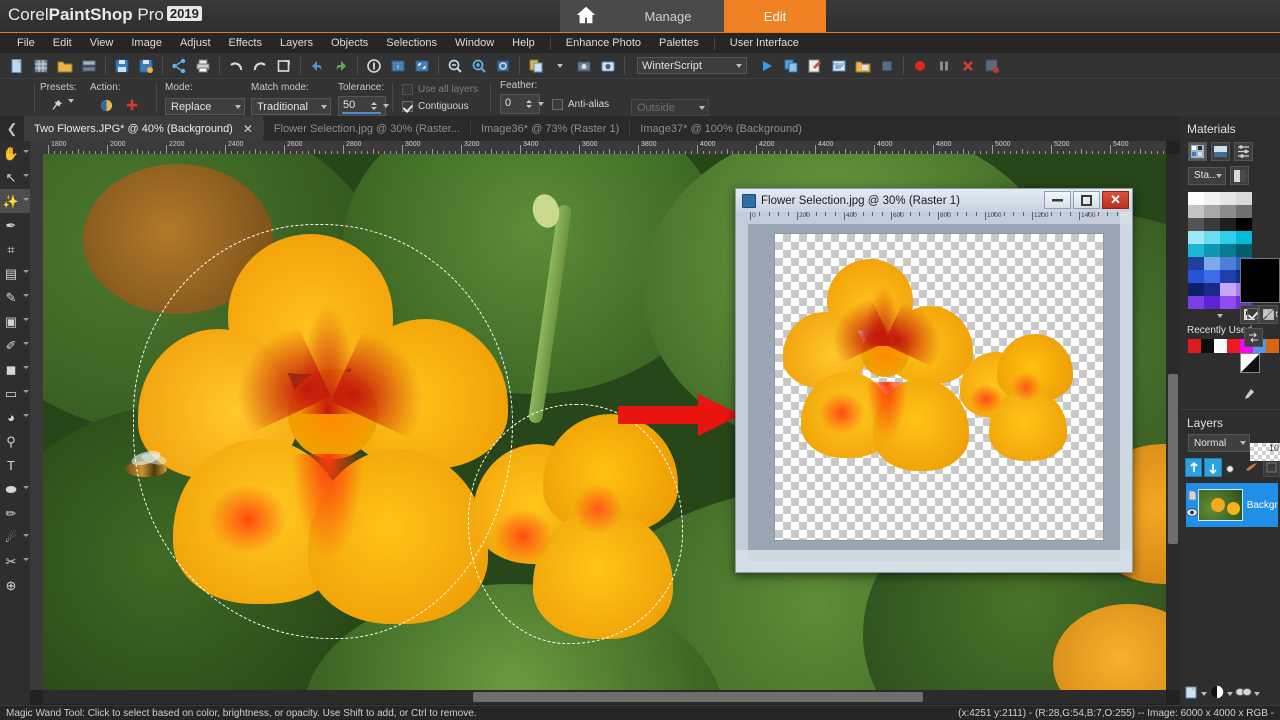 The height and width of the screenshot is (720, 1280). What do you see at coordinates (440, 89) in the screenshot?
I see `use-all-layers-checkbox: Use all layers` at bounding box center [440, 89].